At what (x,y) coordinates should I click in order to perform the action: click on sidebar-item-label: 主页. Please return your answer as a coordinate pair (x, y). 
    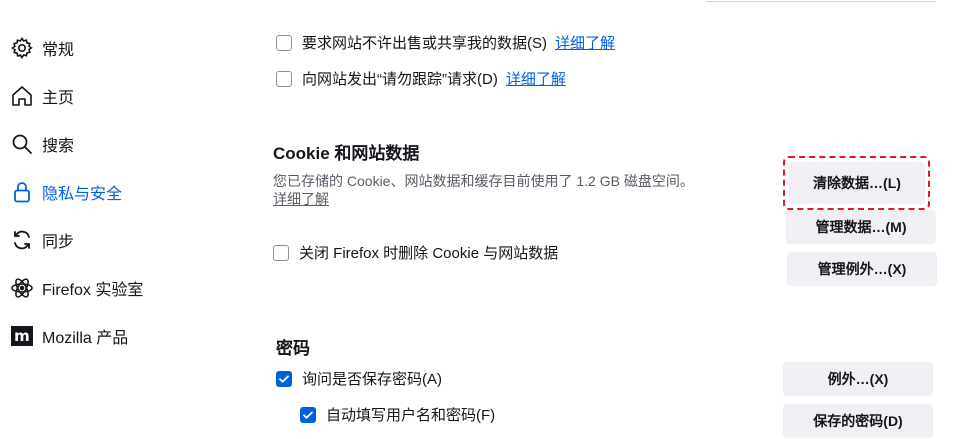
    Looking at the image, I should click on (58, 98).